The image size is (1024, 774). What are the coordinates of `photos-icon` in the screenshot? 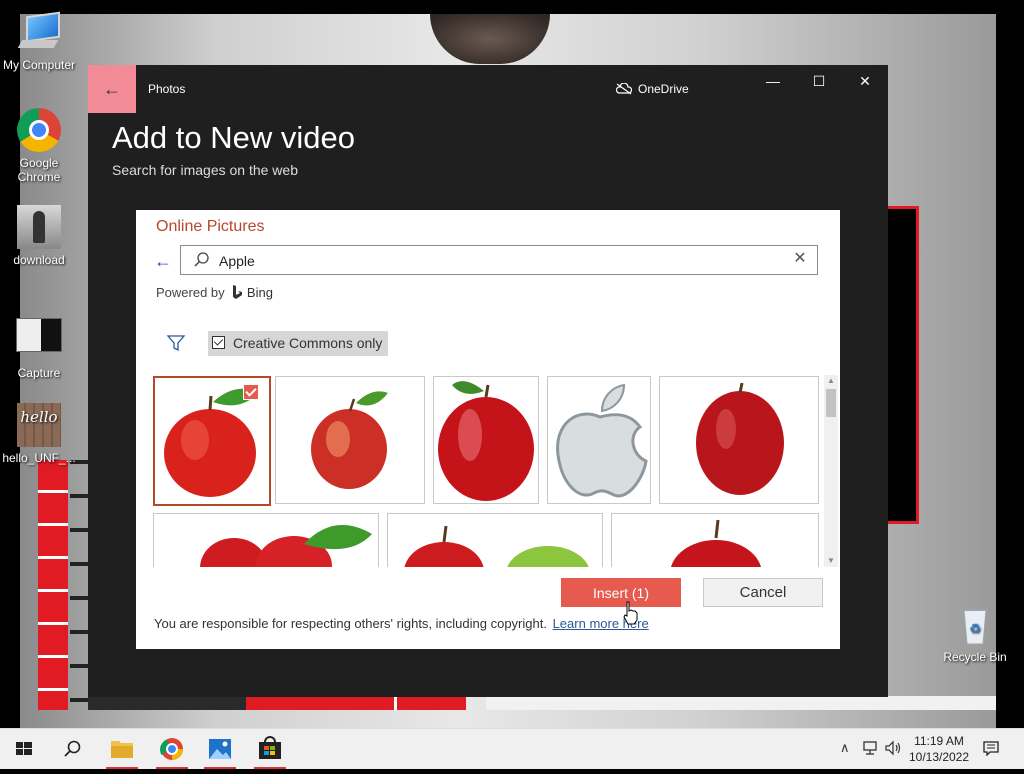 It's located at (220, 749).